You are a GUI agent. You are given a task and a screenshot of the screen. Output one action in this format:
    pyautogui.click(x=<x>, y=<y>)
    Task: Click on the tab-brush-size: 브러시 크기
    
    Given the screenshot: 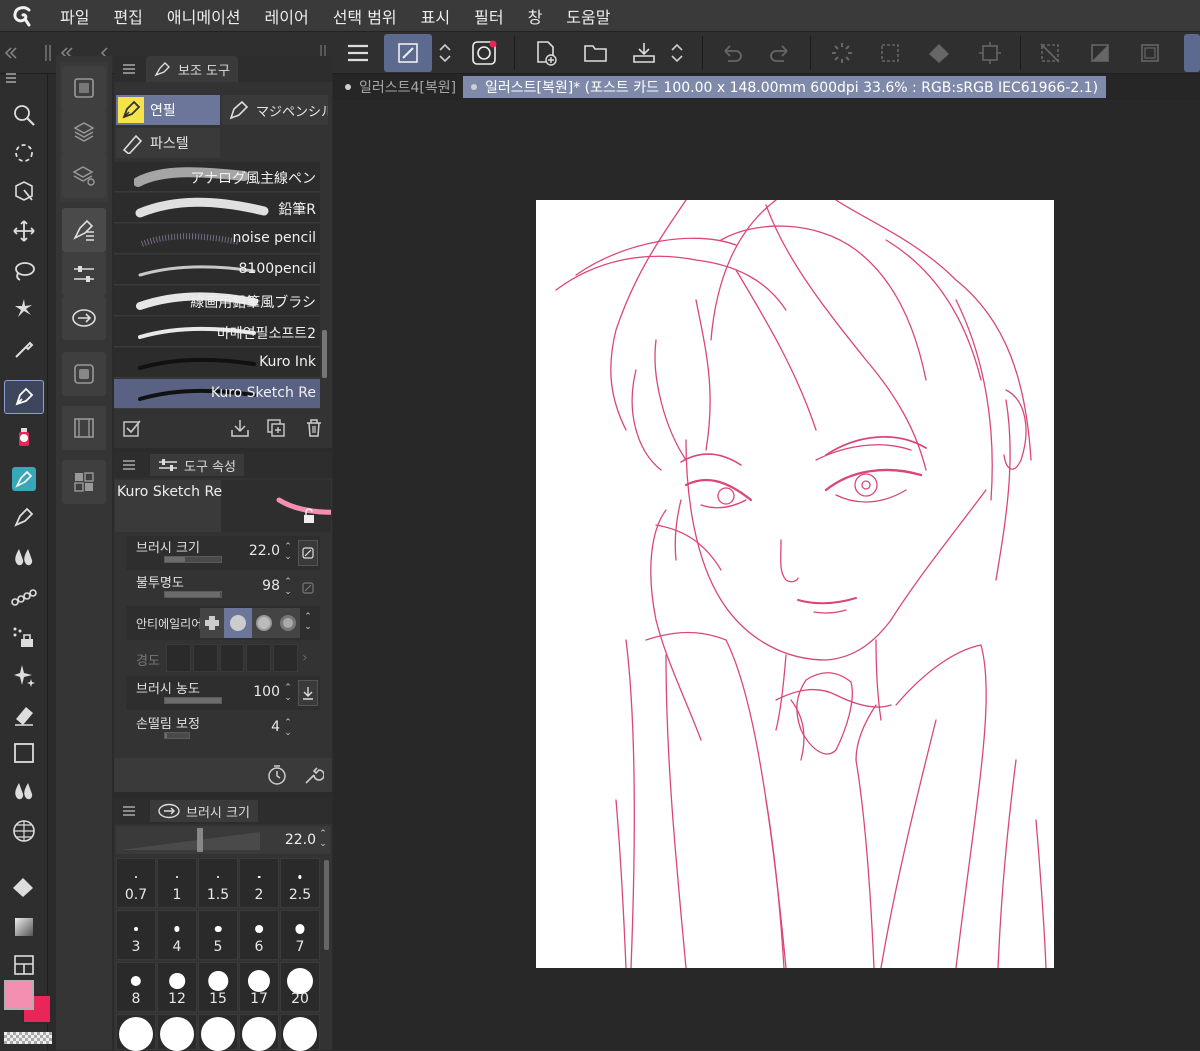 What is the action you would take?
    pyautogui.click(x=204, y=811)
    